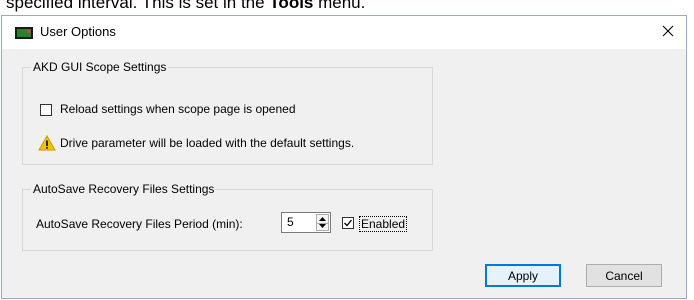  What do you see at coordinates (322, 219) in the screenshot?
I see `chevron-up-icon` at bounding box center [322, 219].